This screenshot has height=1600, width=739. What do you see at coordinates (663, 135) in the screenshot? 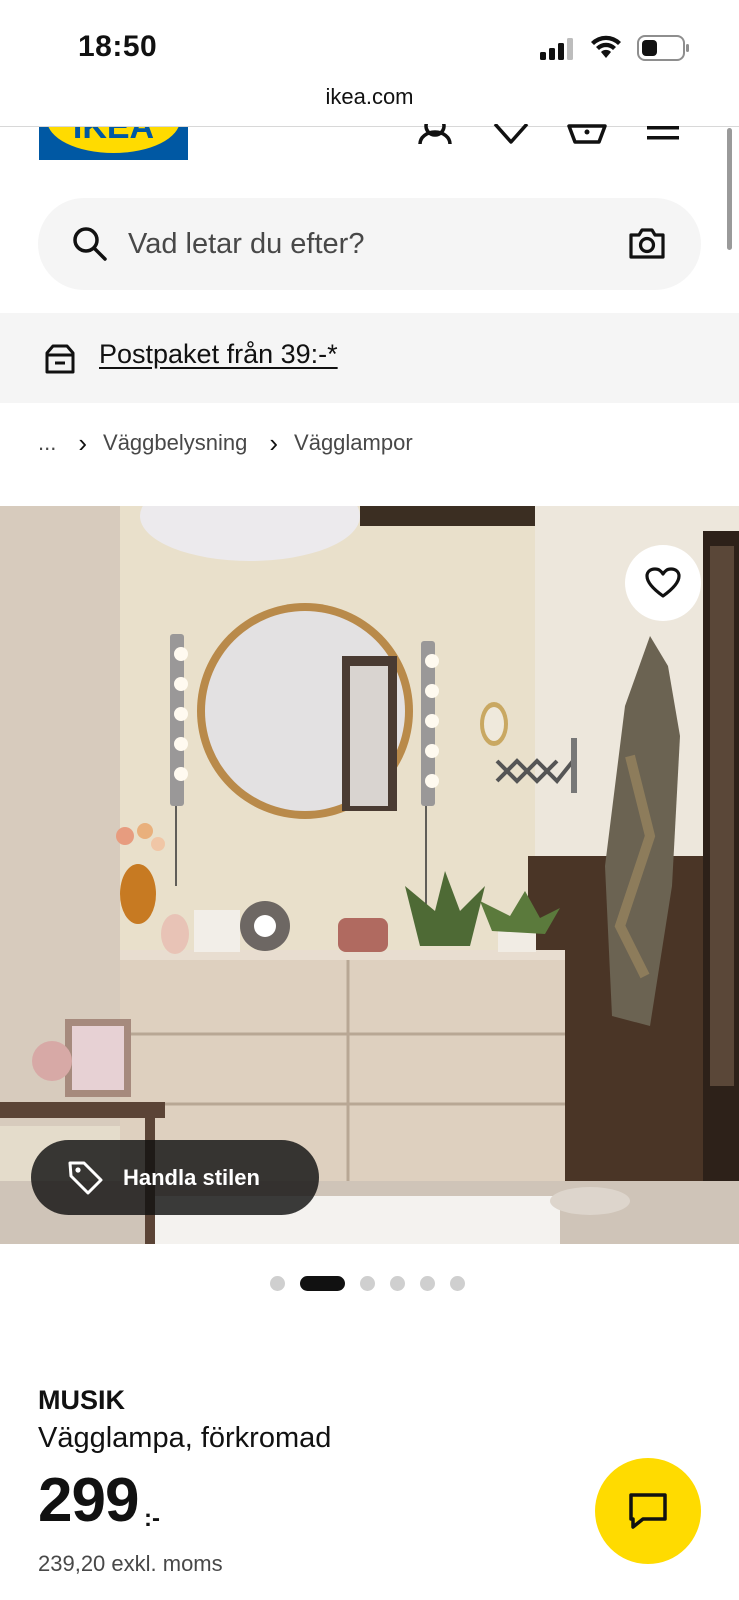
I see `menu-hamburger-icon` at bounding box center [663, 135].